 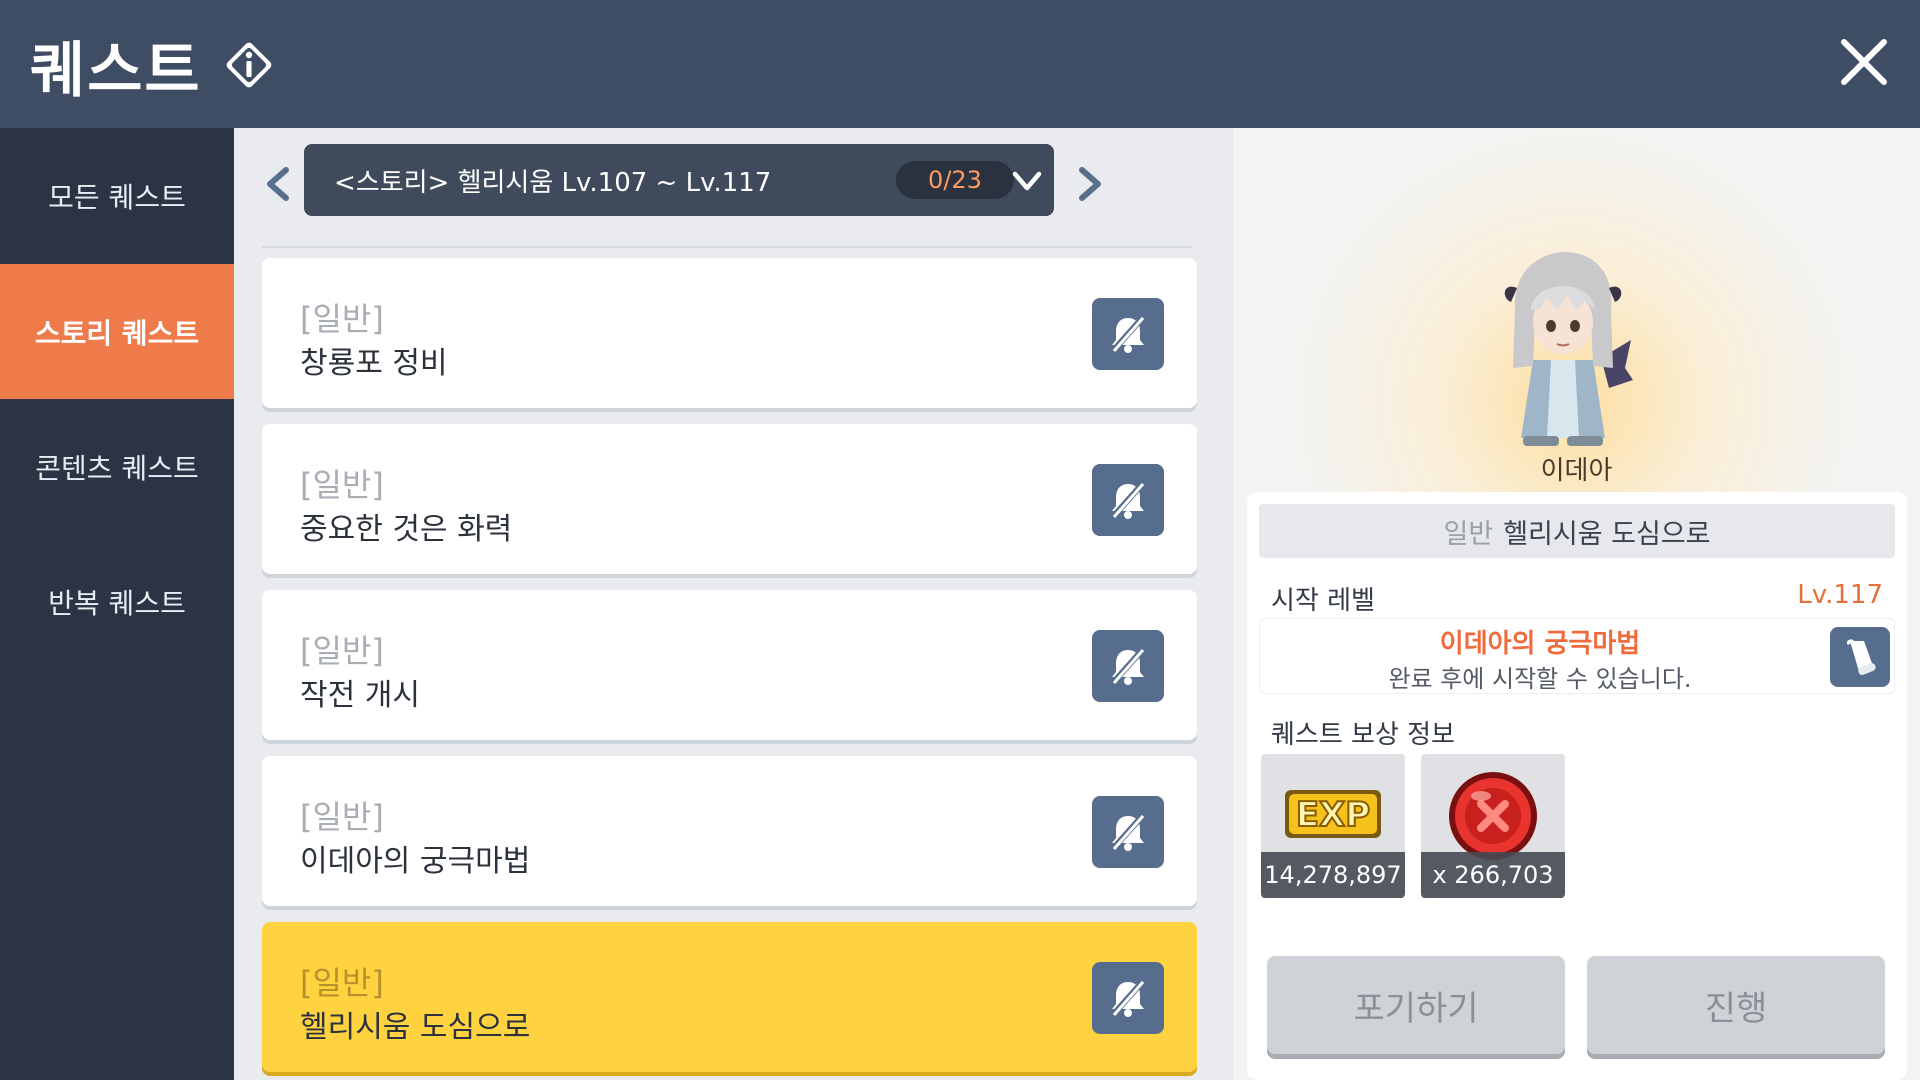 I want to click on npc-name: 이데아, so click(x=1576, y=471).